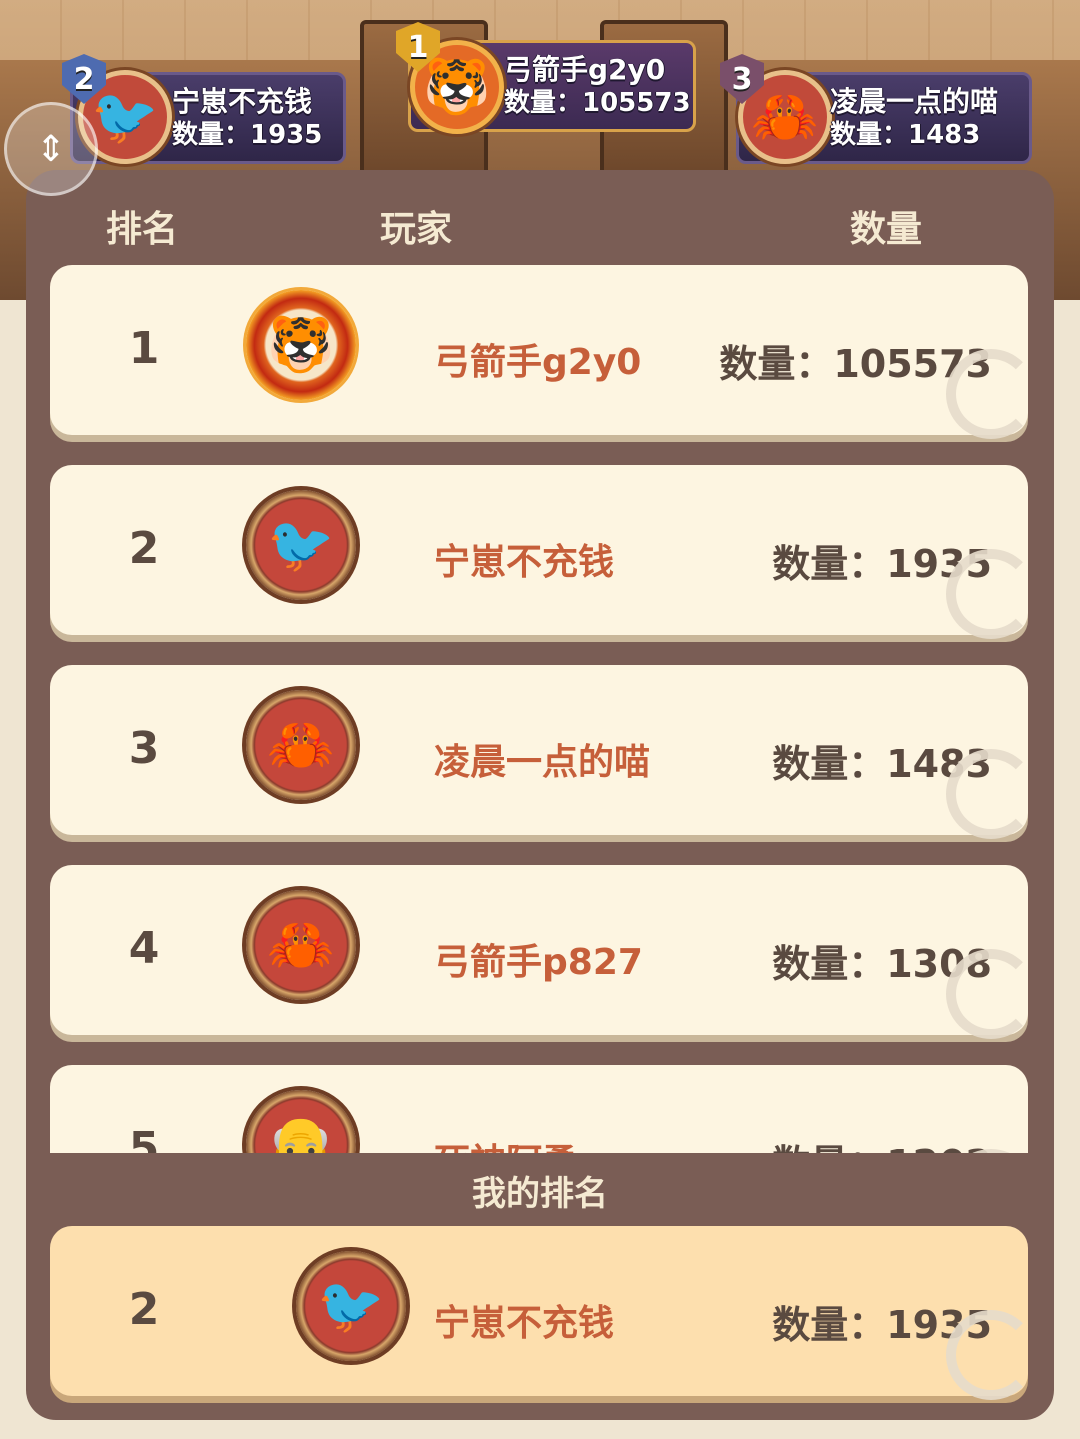 Image resolution: width=1080 pixels, height=1439 pixels. Describe the element at coordinates (247, 135) in the screenshot. I see `podium-count-2: 数量：1935` at that location.